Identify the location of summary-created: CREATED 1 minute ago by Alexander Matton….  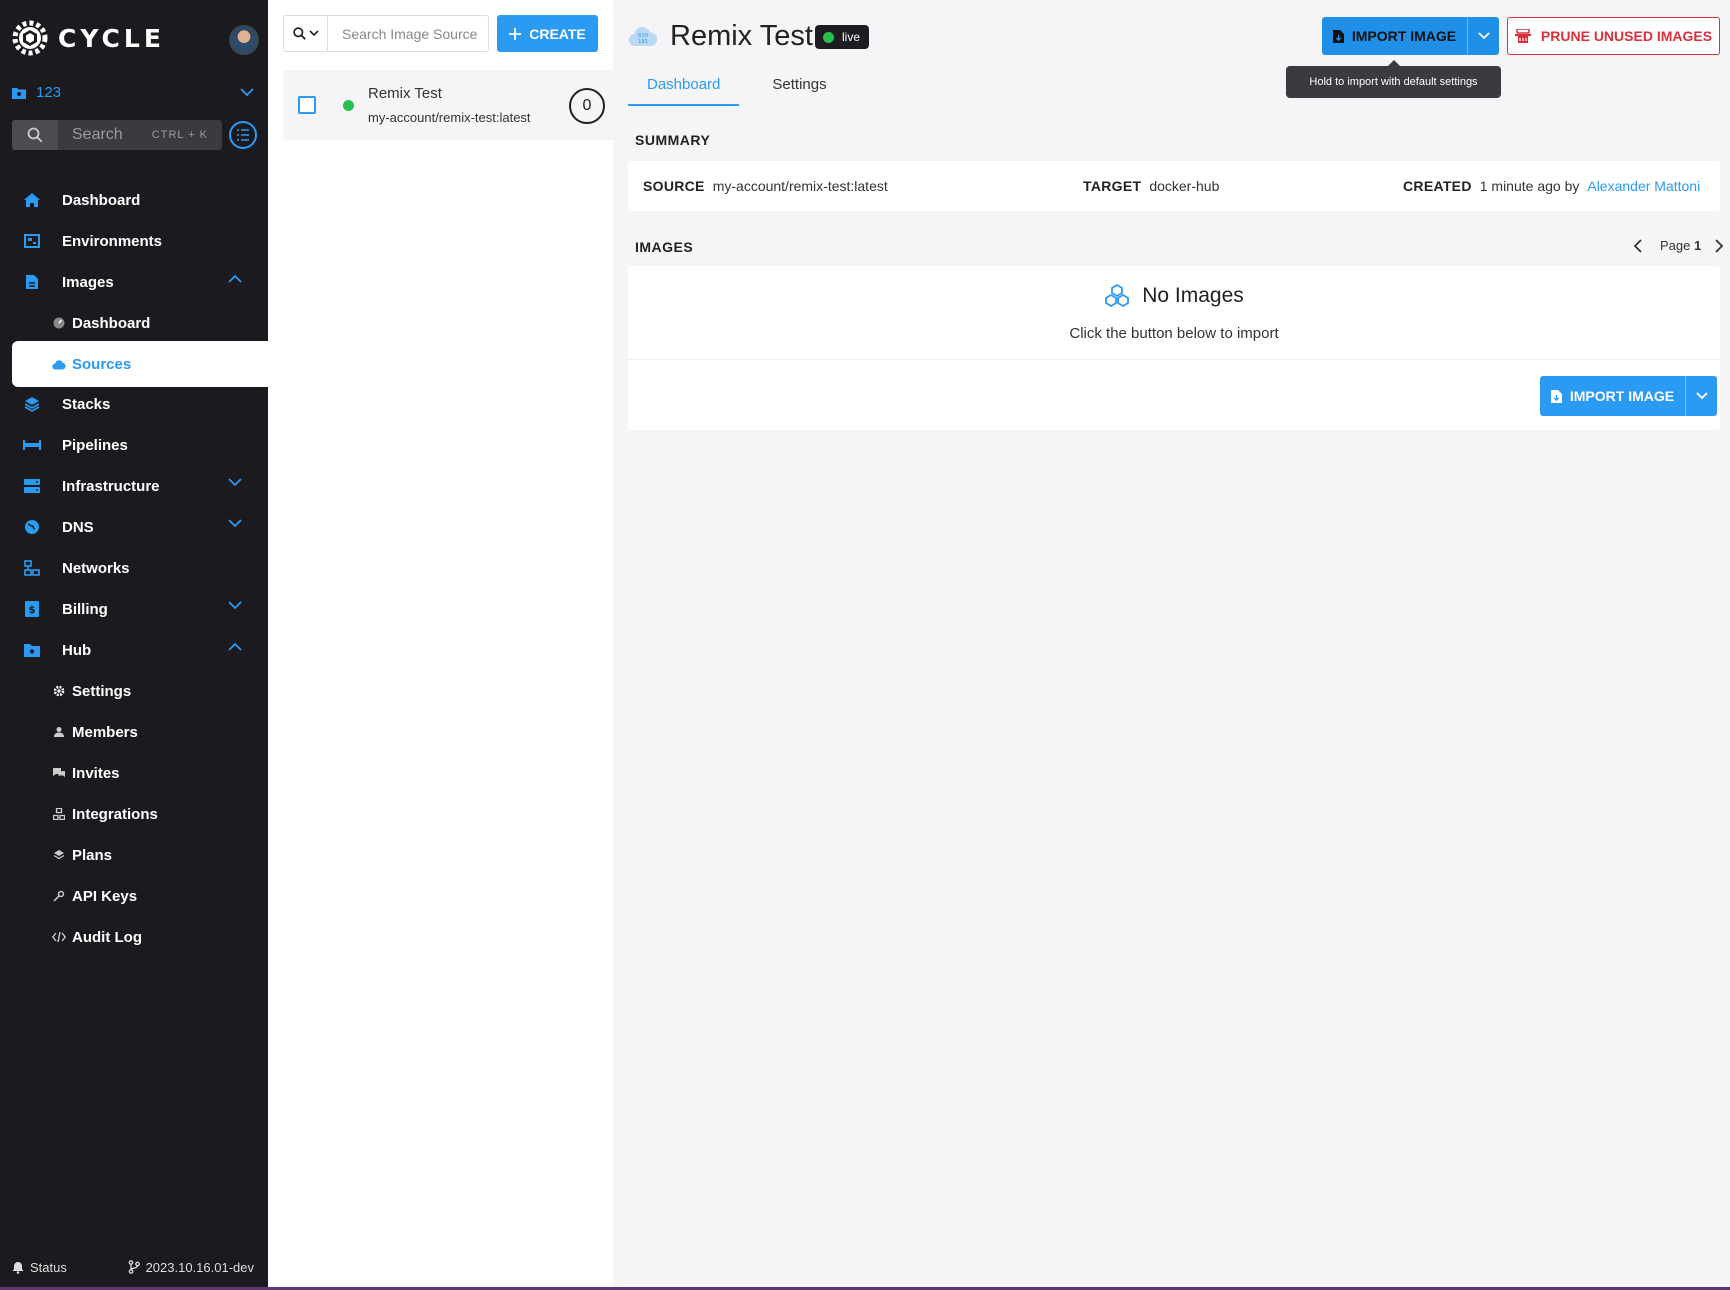
(1551, 186).